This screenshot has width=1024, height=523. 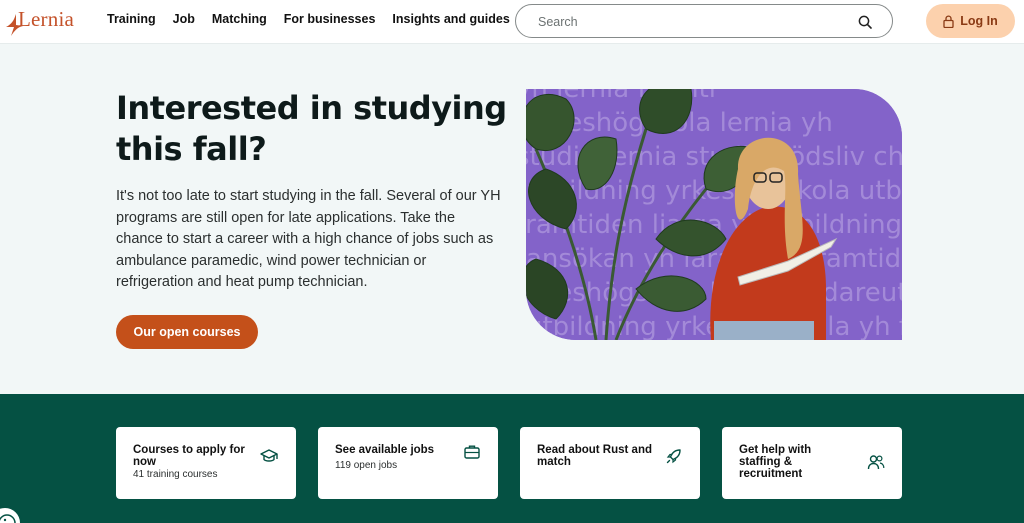 I want to click on login-button: Log In, so click(x=970, y=21).